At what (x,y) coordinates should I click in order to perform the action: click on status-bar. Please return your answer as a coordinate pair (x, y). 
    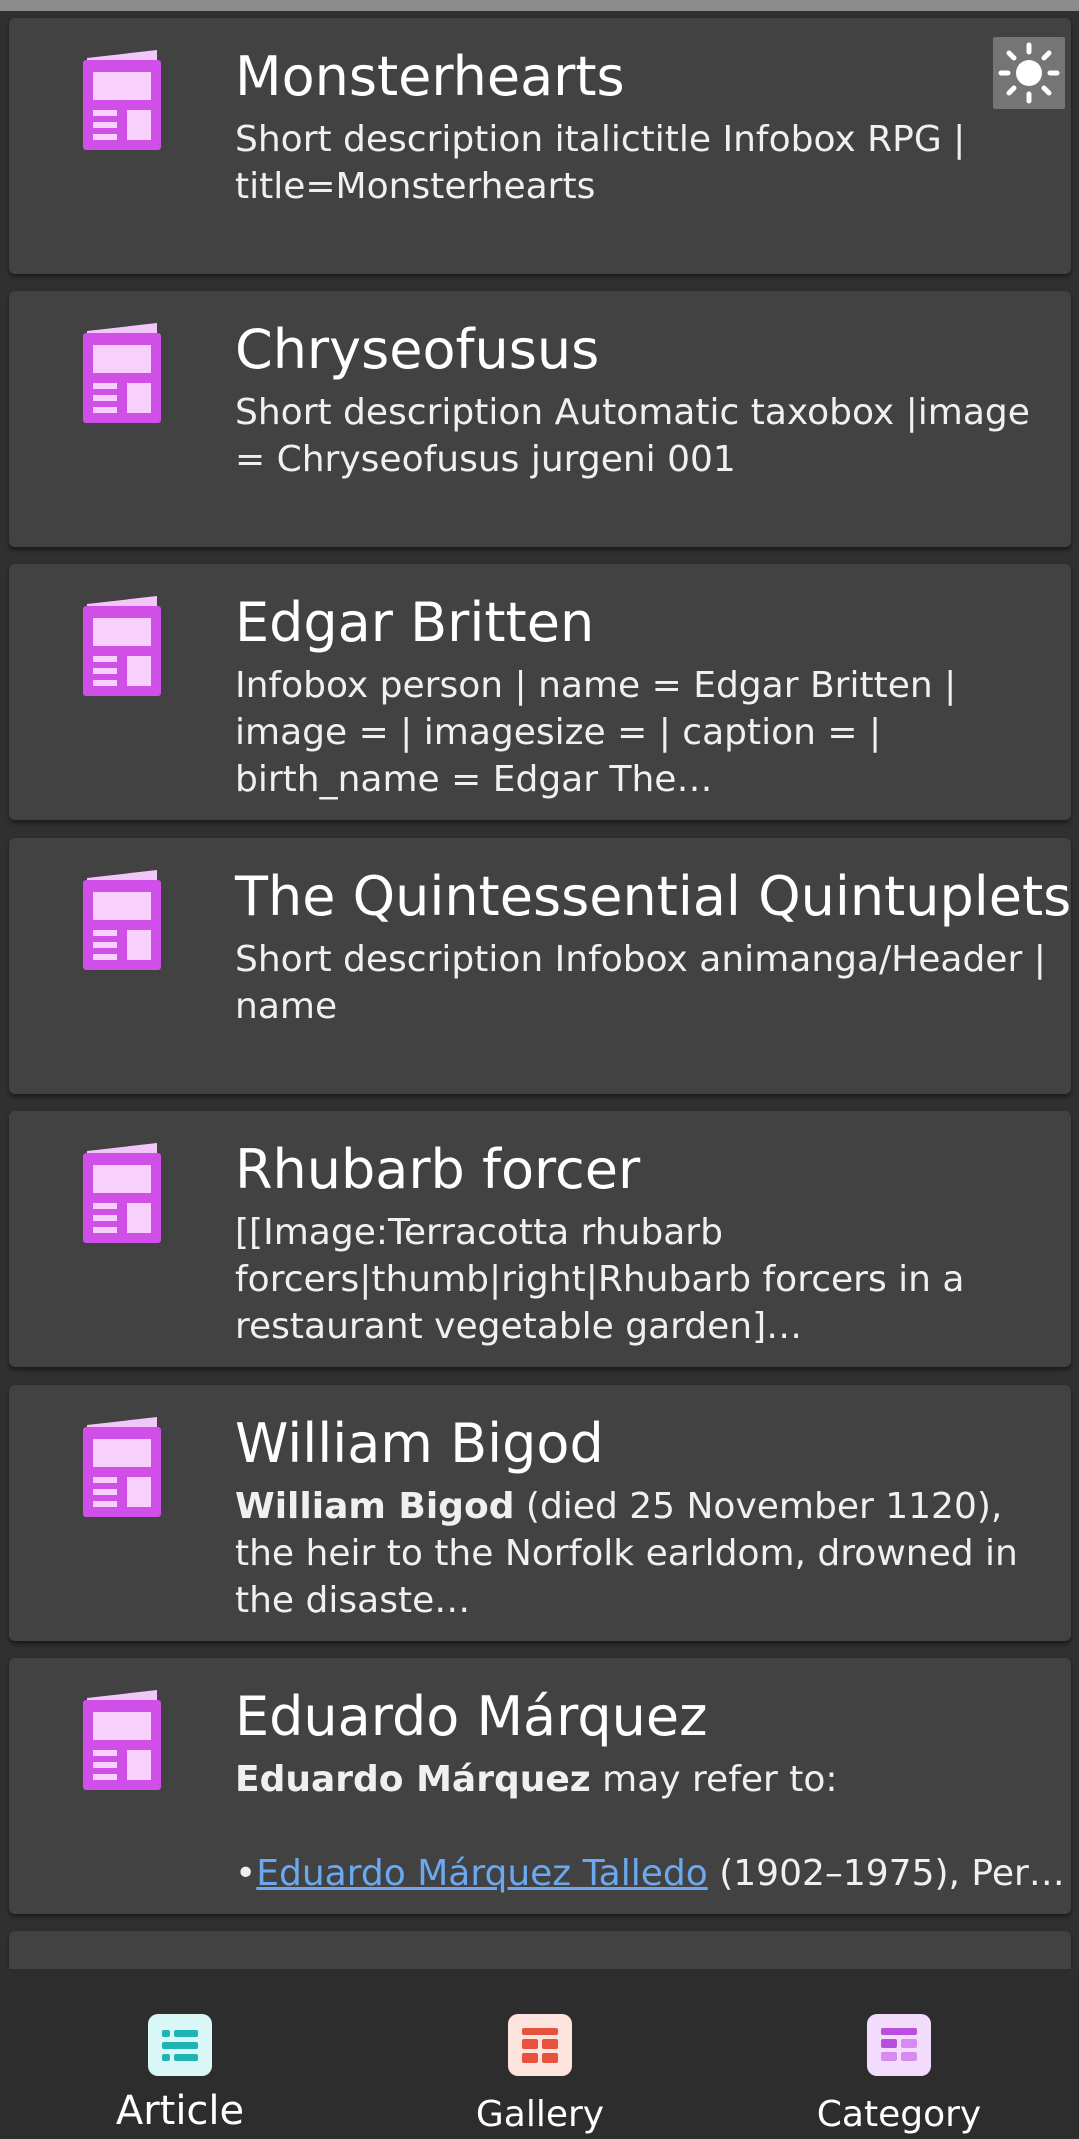
    Looking at the image, I should click on (539, 5).